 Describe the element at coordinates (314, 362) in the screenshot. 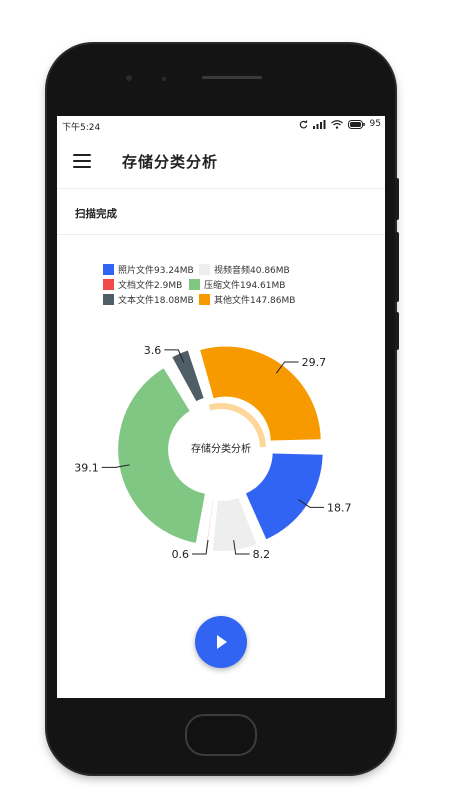

I see `data-label-other: 29.7` at that location.